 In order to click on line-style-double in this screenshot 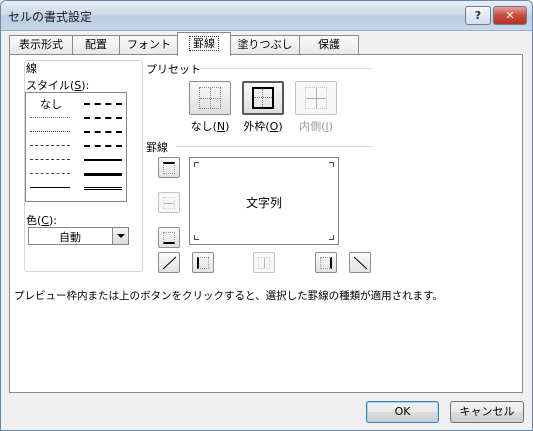, I will do `click(103, 188)`.